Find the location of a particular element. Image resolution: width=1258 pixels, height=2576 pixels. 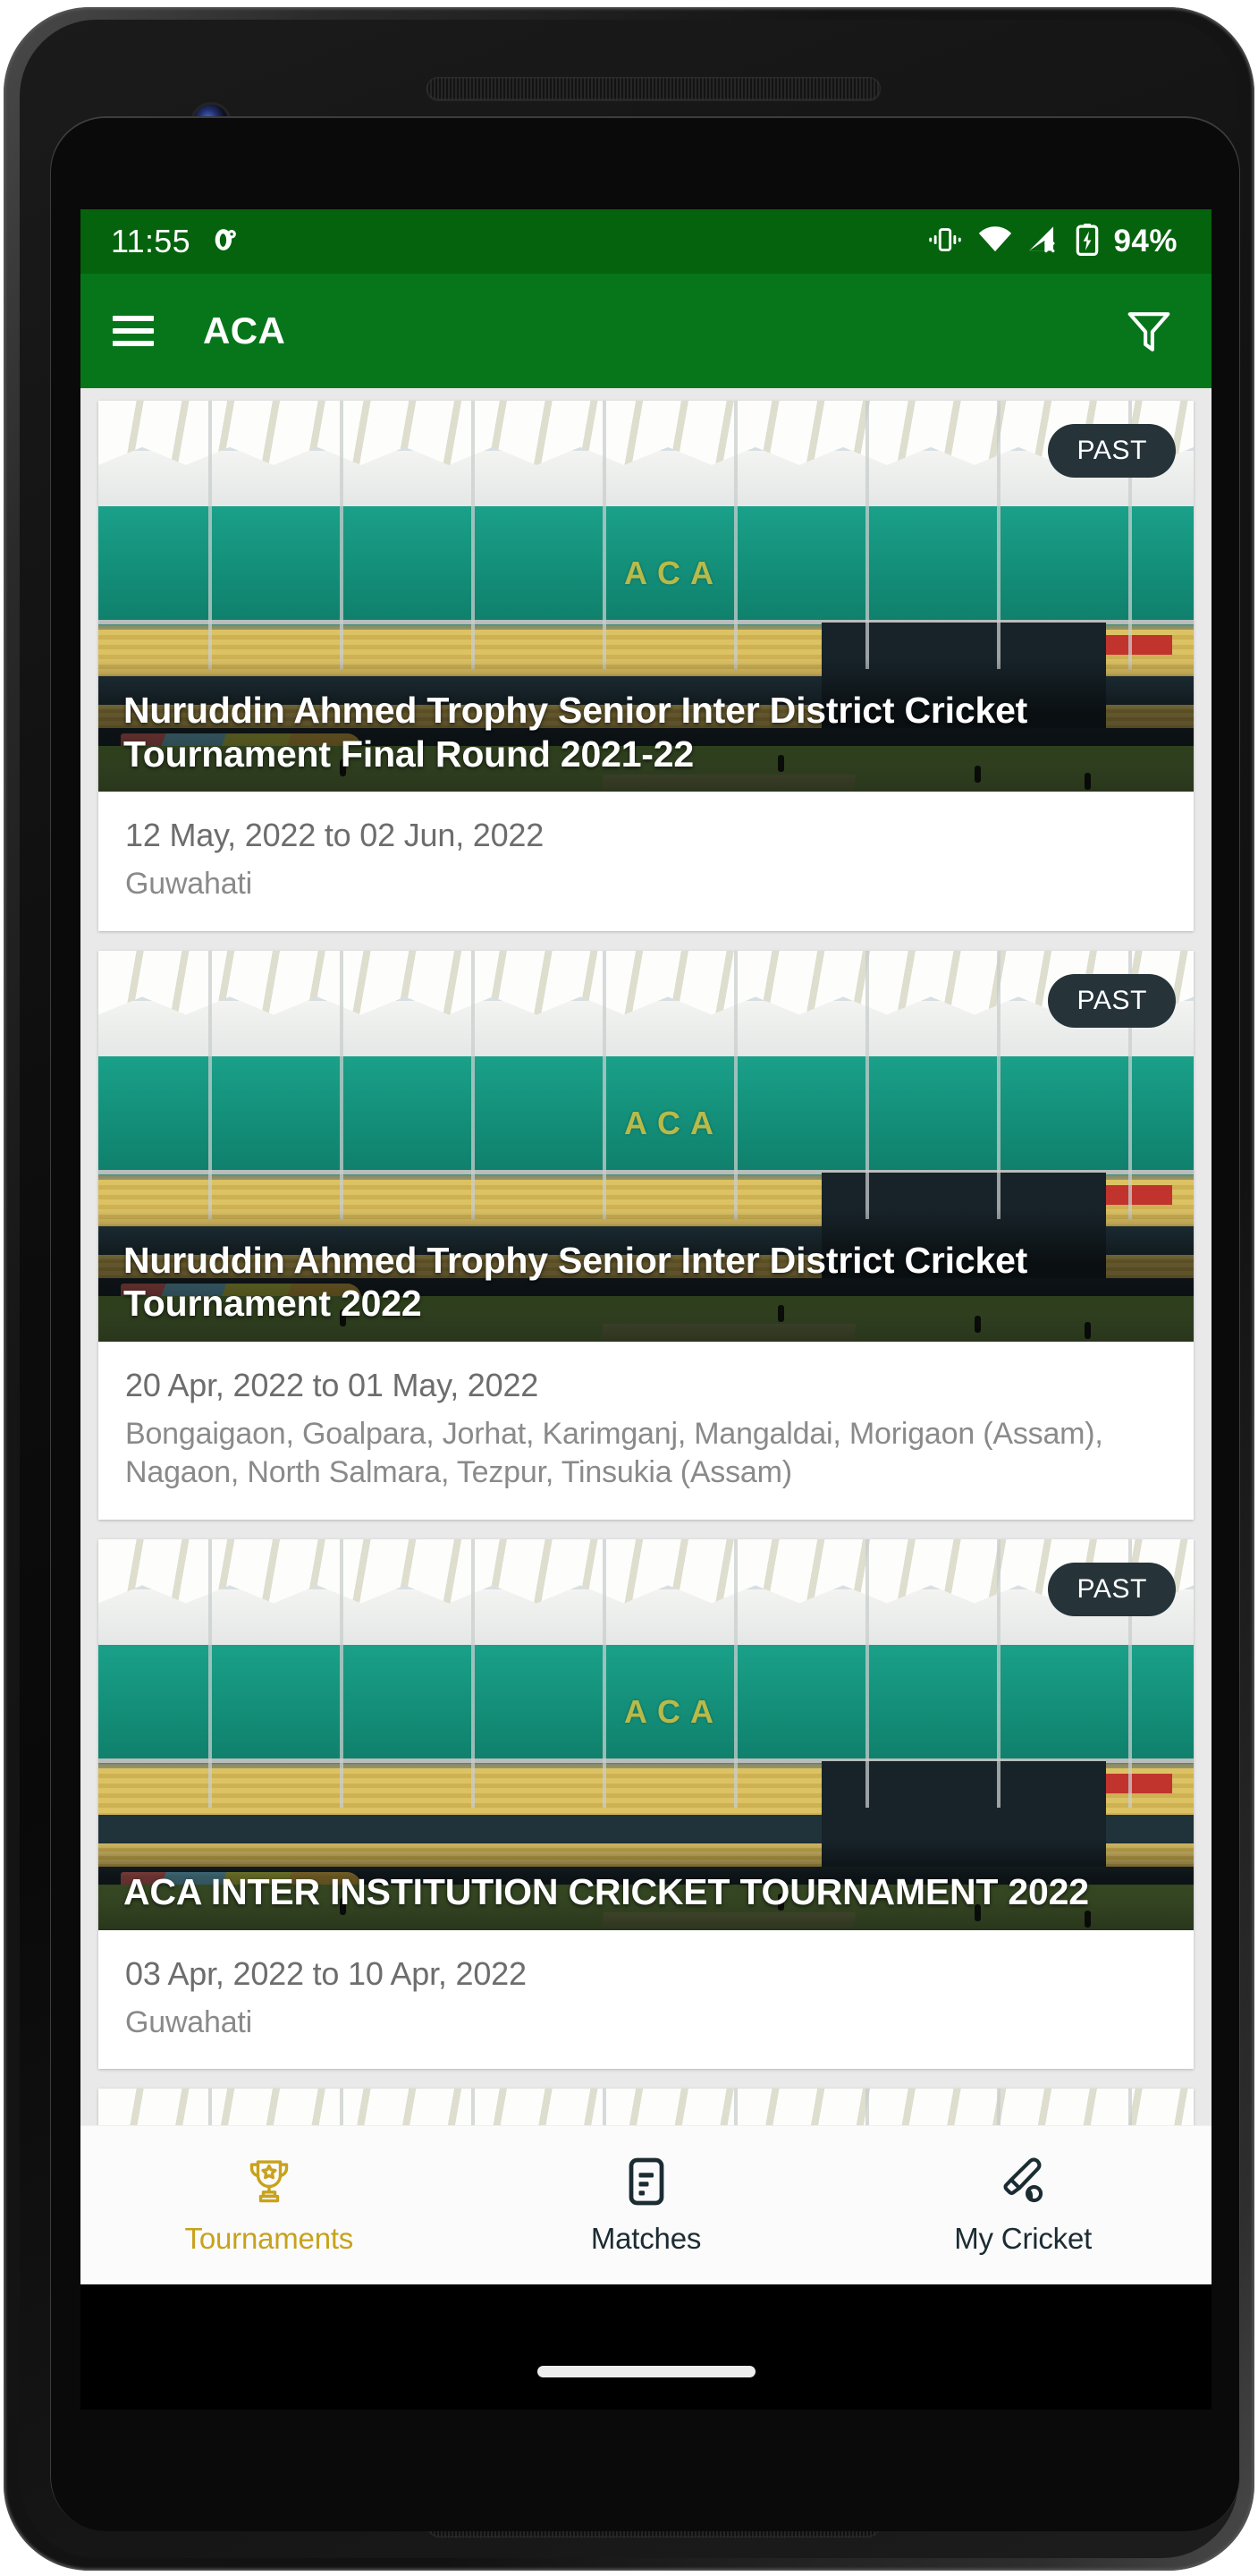

gesture-navigation-bar is located at coordinates (646, 2371).